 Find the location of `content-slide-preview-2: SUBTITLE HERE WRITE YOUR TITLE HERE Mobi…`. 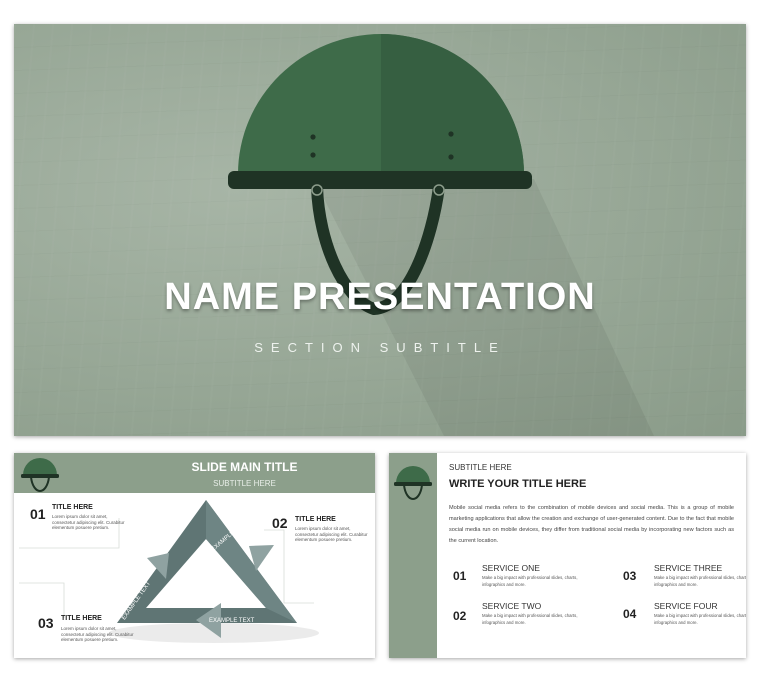

content-slide-preview-2: SUBTITLE HERE WRITE YOUR TITLE HERE Mobi… is located at coordinates (567, 555).